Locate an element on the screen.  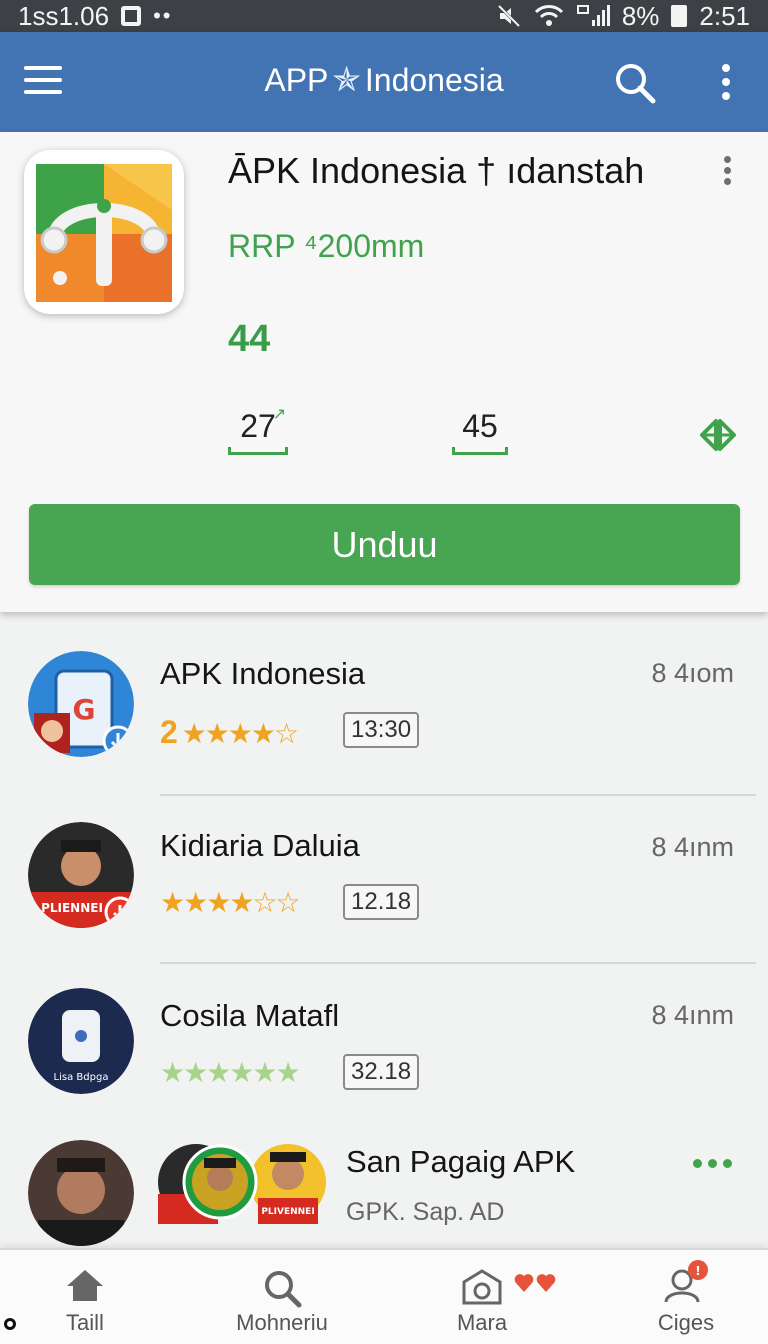
app-title-left: APP is located at coordinates (296, 79).